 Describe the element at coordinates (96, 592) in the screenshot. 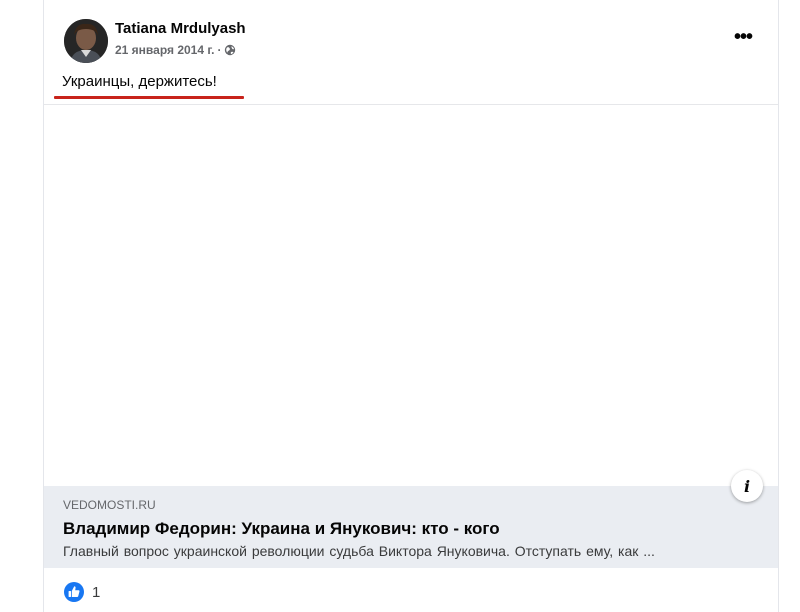

I see `reaction-count: 1` at that location.